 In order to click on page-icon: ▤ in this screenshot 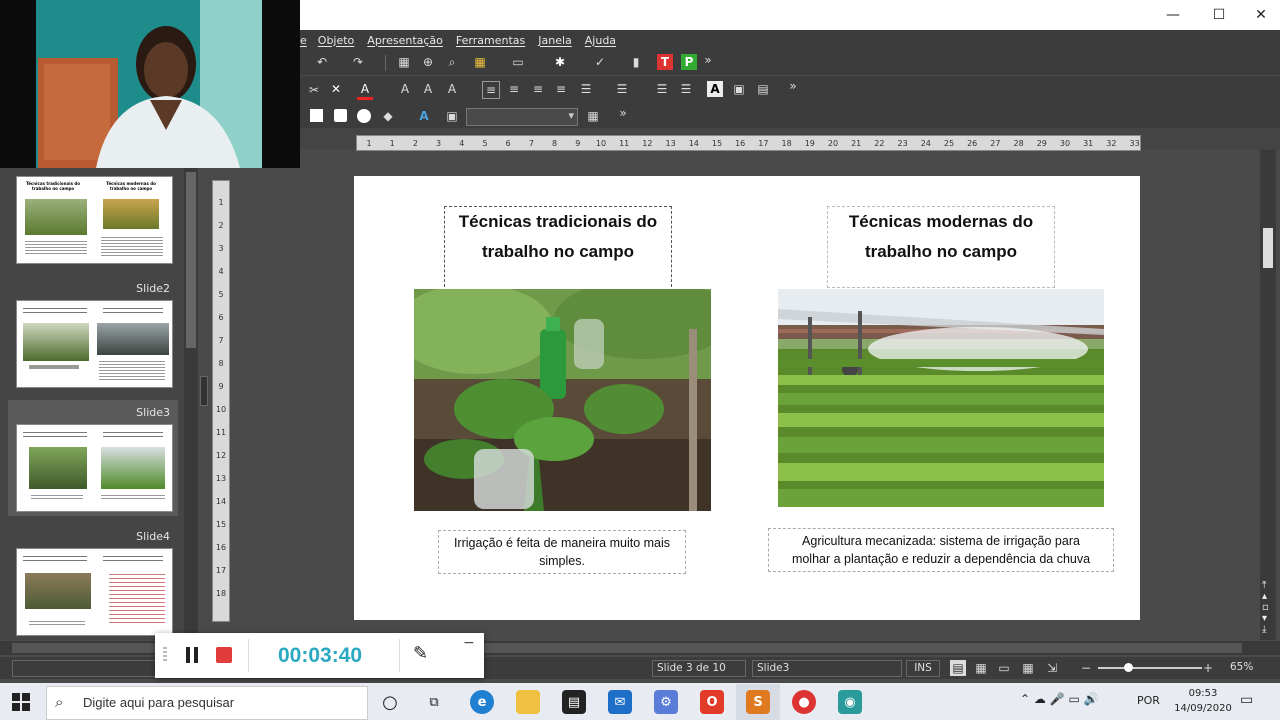, I will do `click(763, 89)`.